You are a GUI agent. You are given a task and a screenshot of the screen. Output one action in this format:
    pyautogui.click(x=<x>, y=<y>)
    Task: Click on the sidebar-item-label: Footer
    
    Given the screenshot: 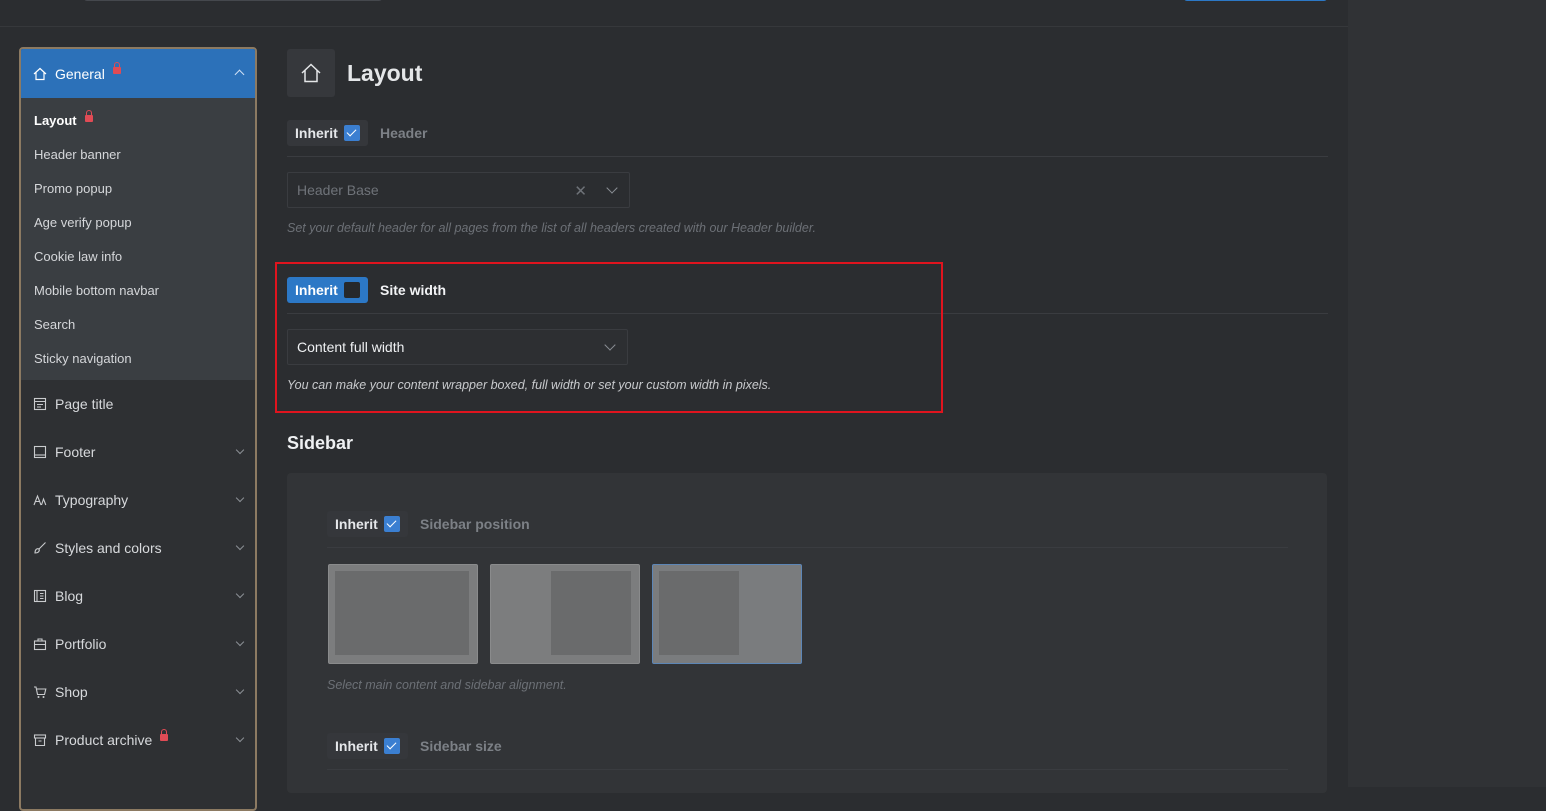 What is the action you would take?
    pyautogui.click(x=75, y=452)
    